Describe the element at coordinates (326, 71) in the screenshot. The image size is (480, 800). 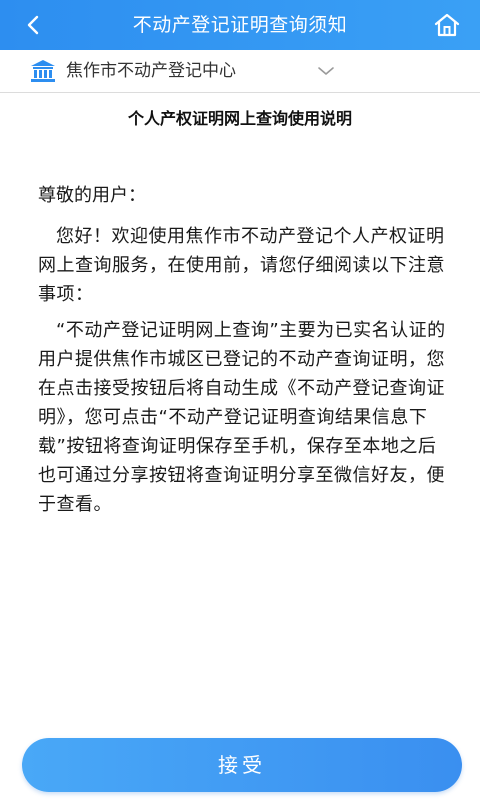
I see `chevron-down-icon` at that location.